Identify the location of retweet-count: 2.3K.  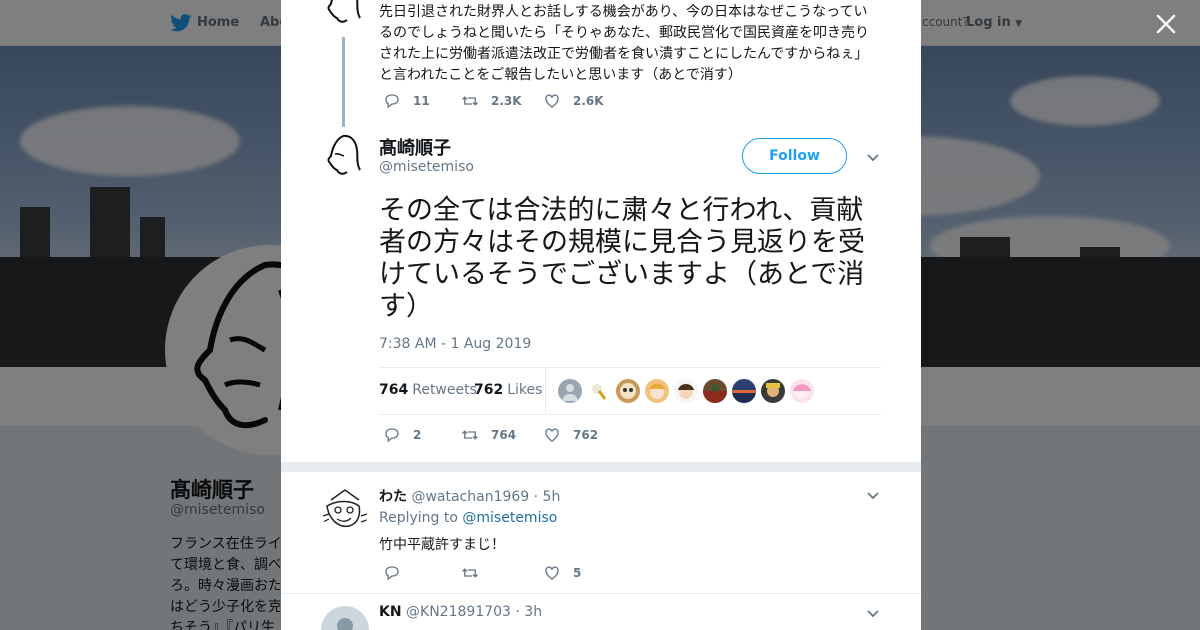
(506, 101).